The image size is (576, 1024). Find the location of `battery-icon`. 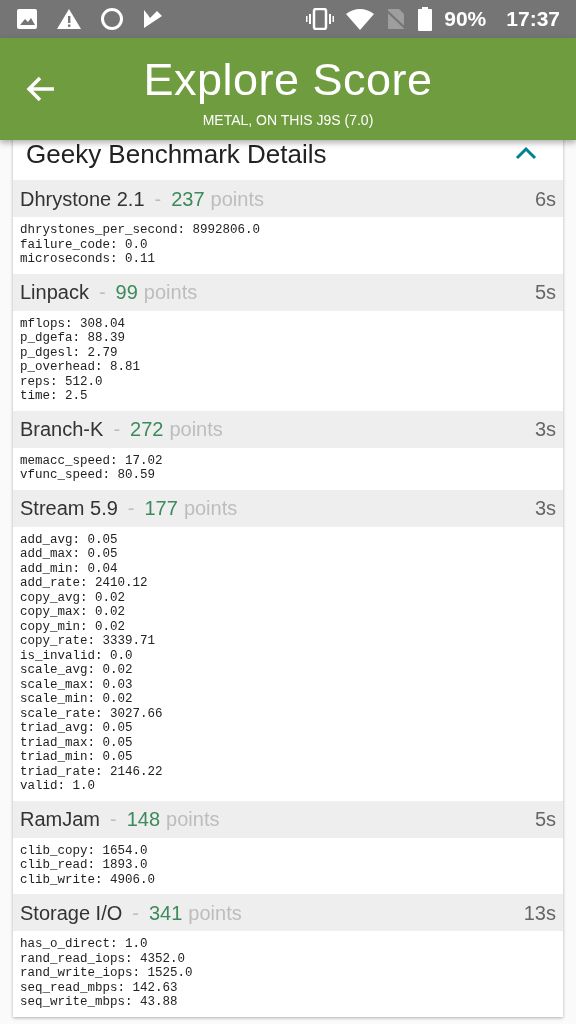

battery-icon is located at coordinates (425, 19).